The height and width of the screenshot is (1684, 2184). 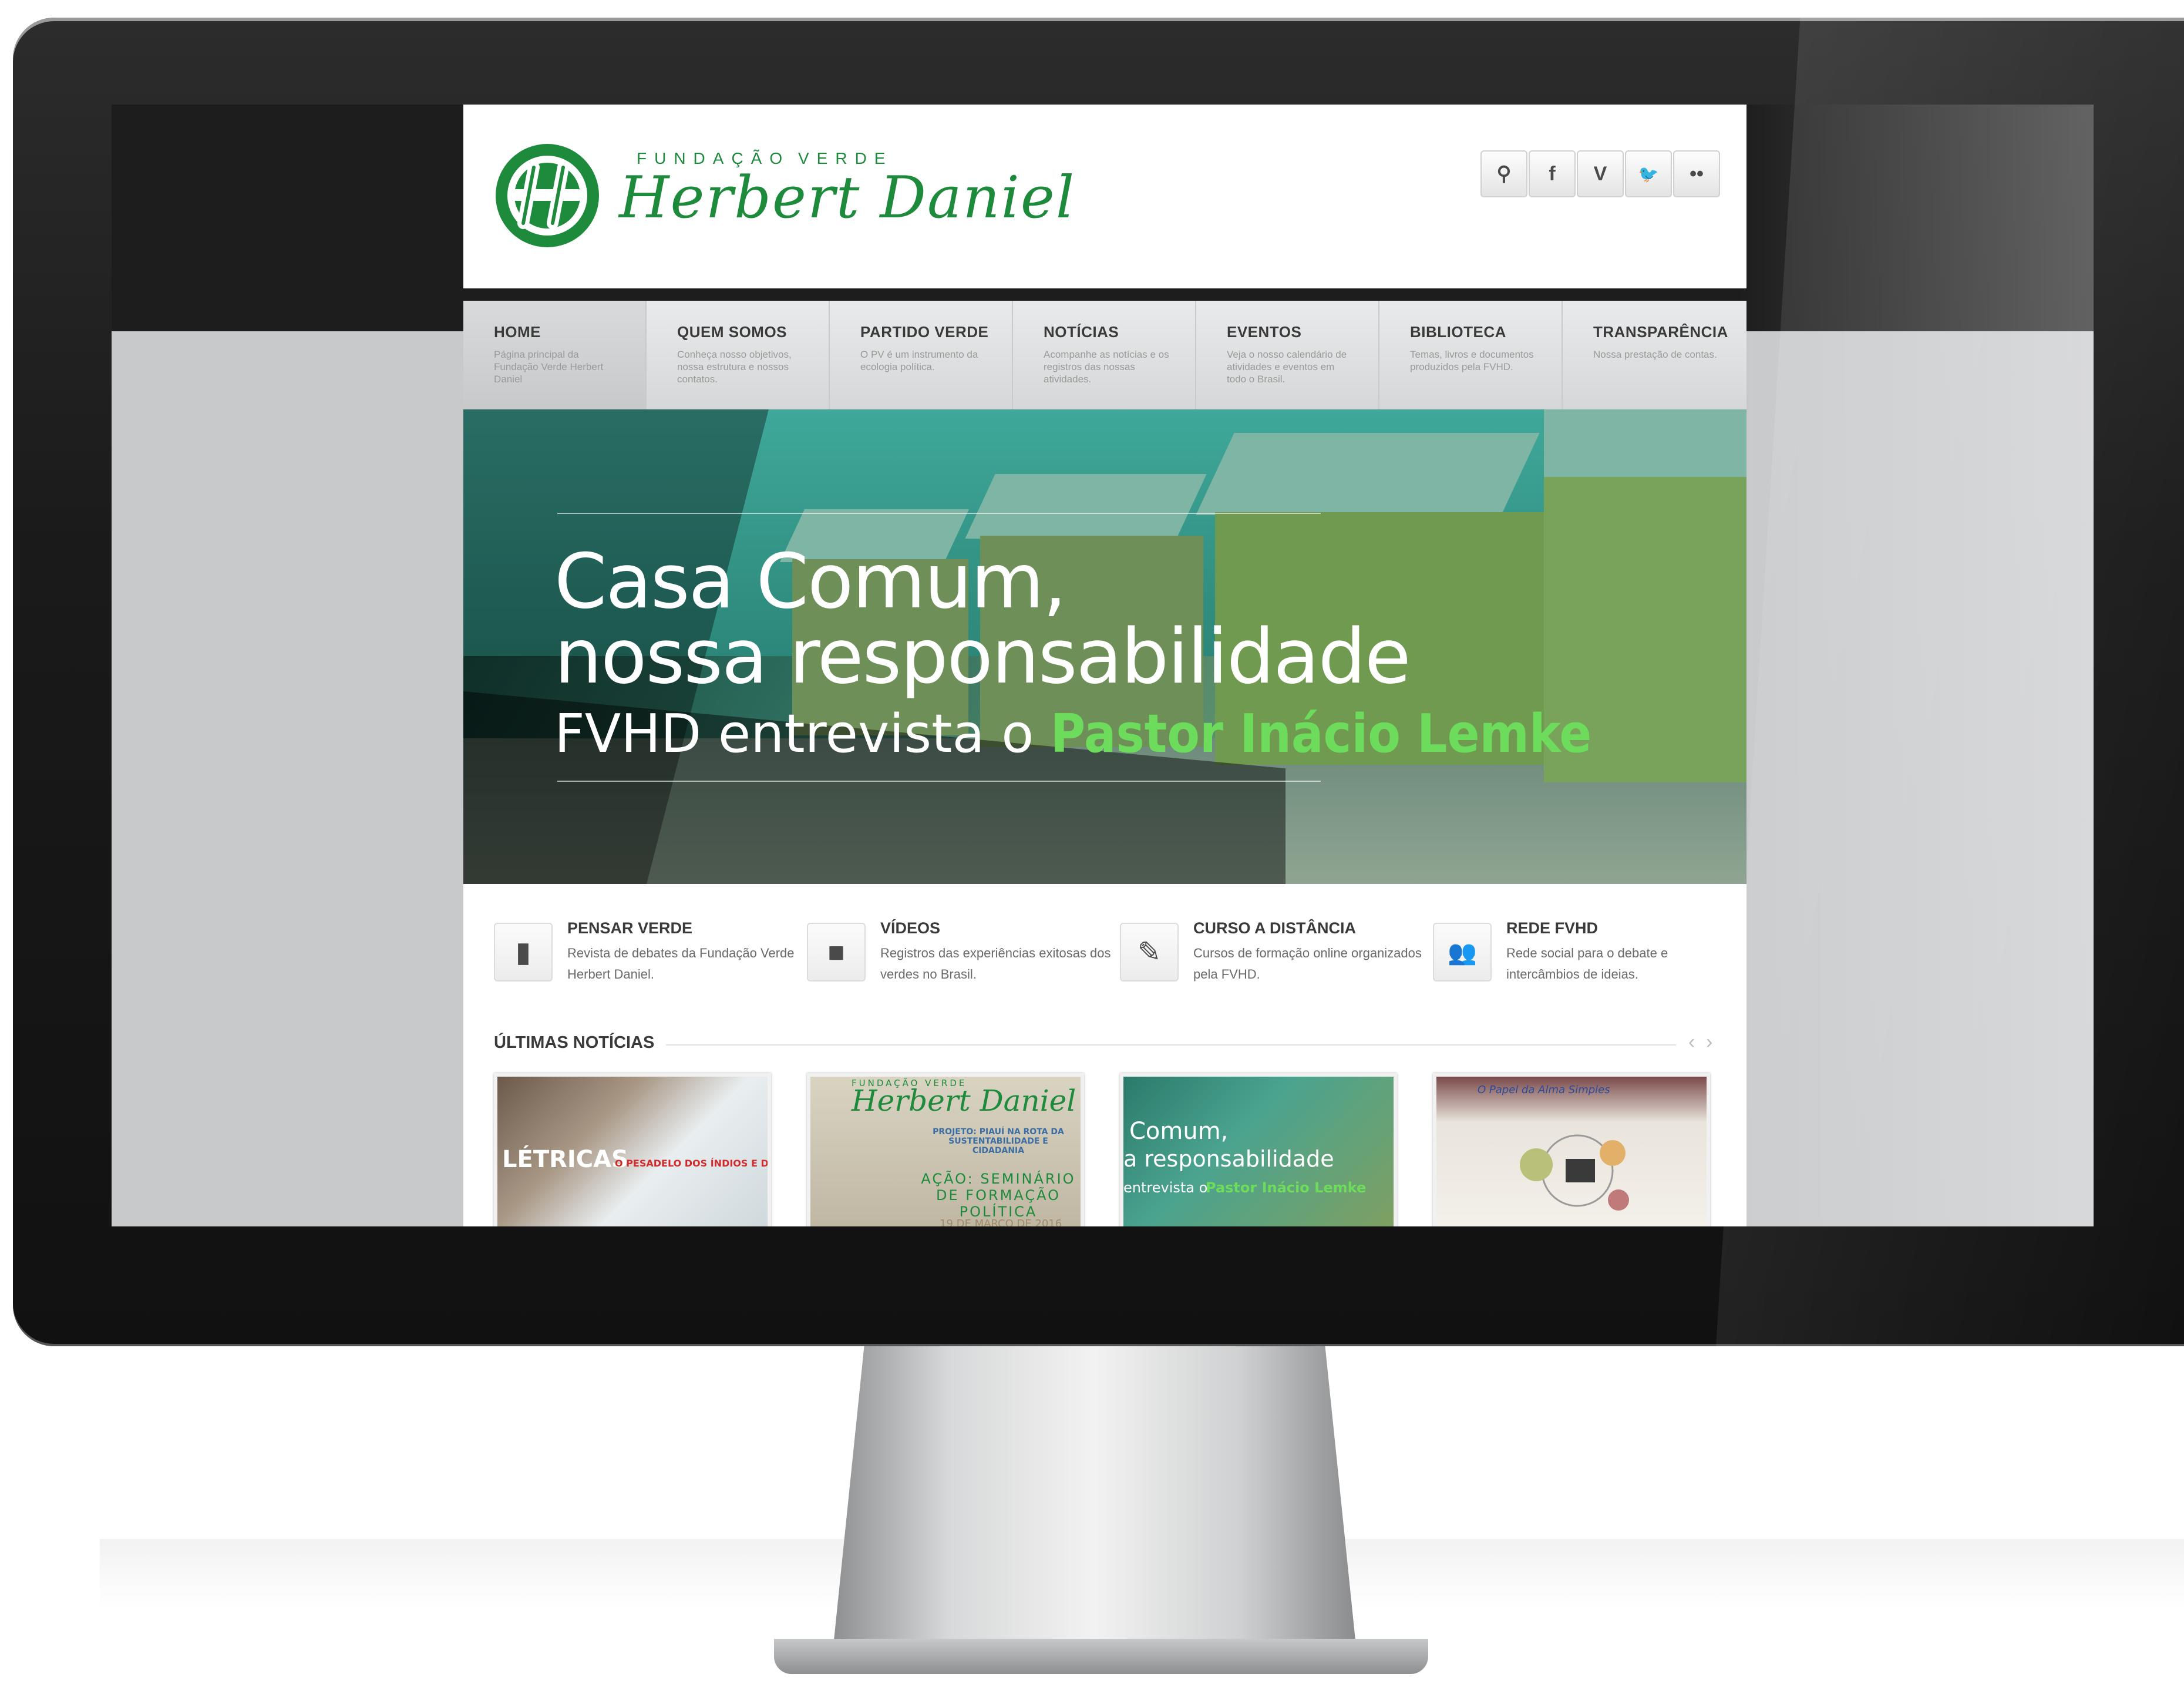 What do you see at coordinates (1149, 953) in the screenshot?
I see `pencil-icon: ✎` at bounding box center [1149, 953].